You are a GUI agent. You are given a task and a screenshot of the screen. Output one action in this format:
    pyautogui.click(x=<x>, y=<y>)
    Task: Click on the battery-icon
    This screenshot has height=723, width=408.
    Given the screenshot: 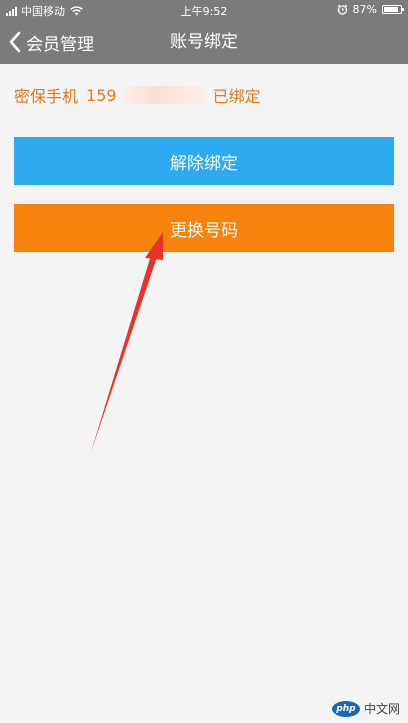 What is the action you would take?
    pyautogui.click(x=393, y=9)
    